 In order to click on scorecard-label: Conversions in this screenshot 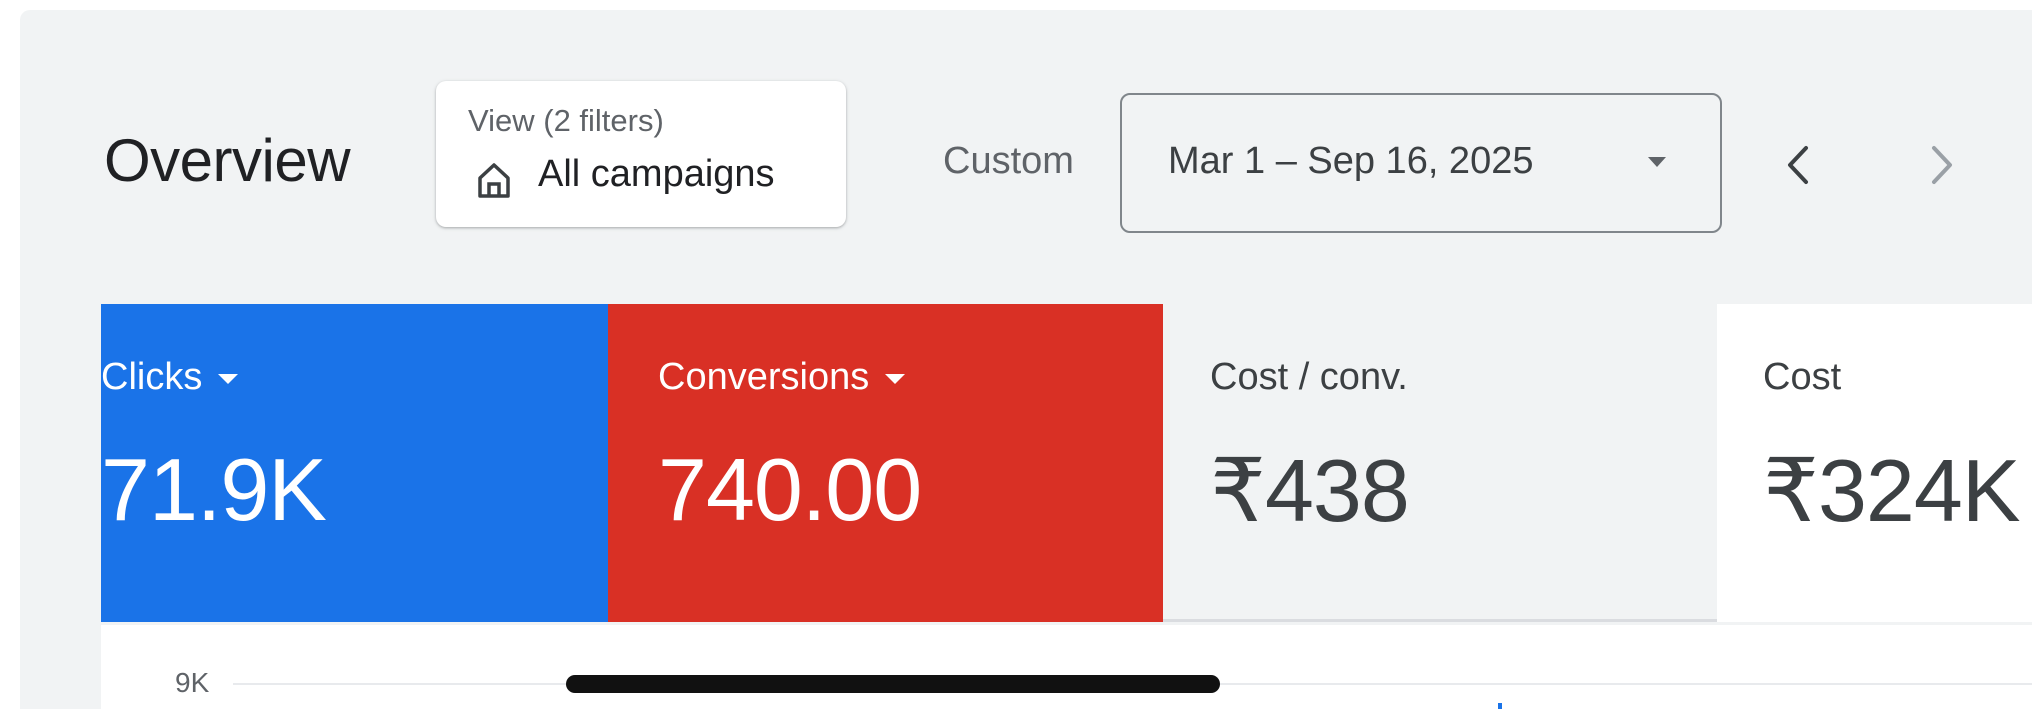, I will do `click(782, 377)`.